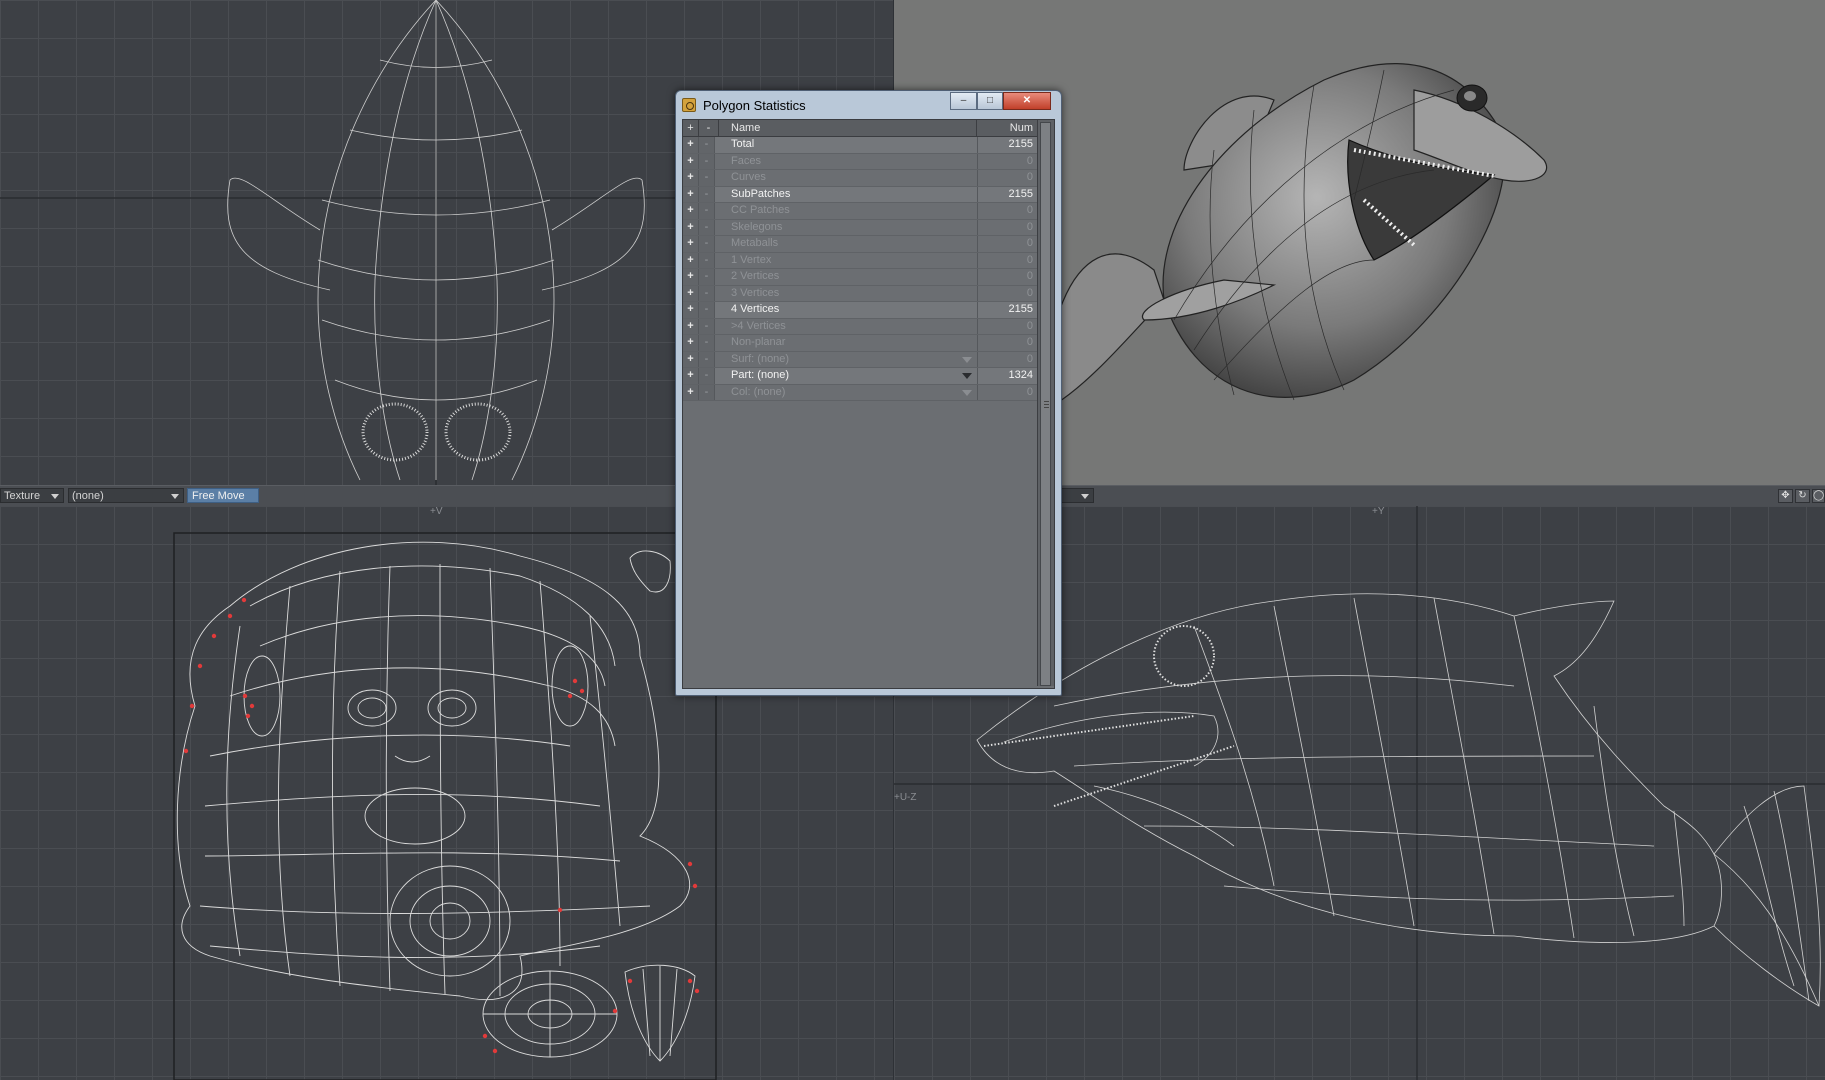 This screenshot has width=1825, height=1080. I want to click on table-row: + - Total 2155, so click(860, 145).